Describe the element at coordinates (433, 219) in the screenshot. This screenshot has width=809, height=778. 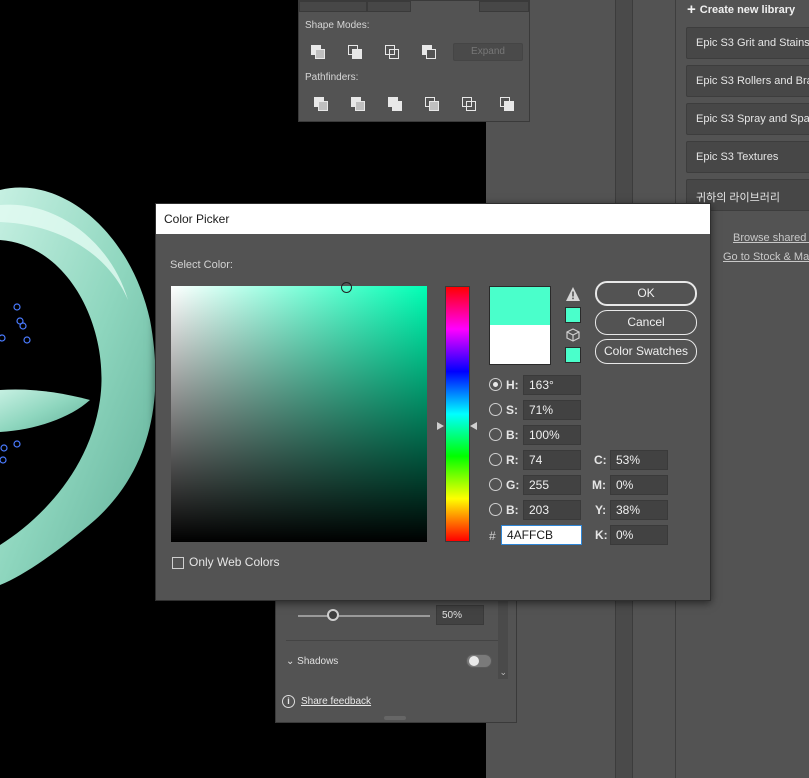
I see `dialog-titlebar: Color Picker` at that location.